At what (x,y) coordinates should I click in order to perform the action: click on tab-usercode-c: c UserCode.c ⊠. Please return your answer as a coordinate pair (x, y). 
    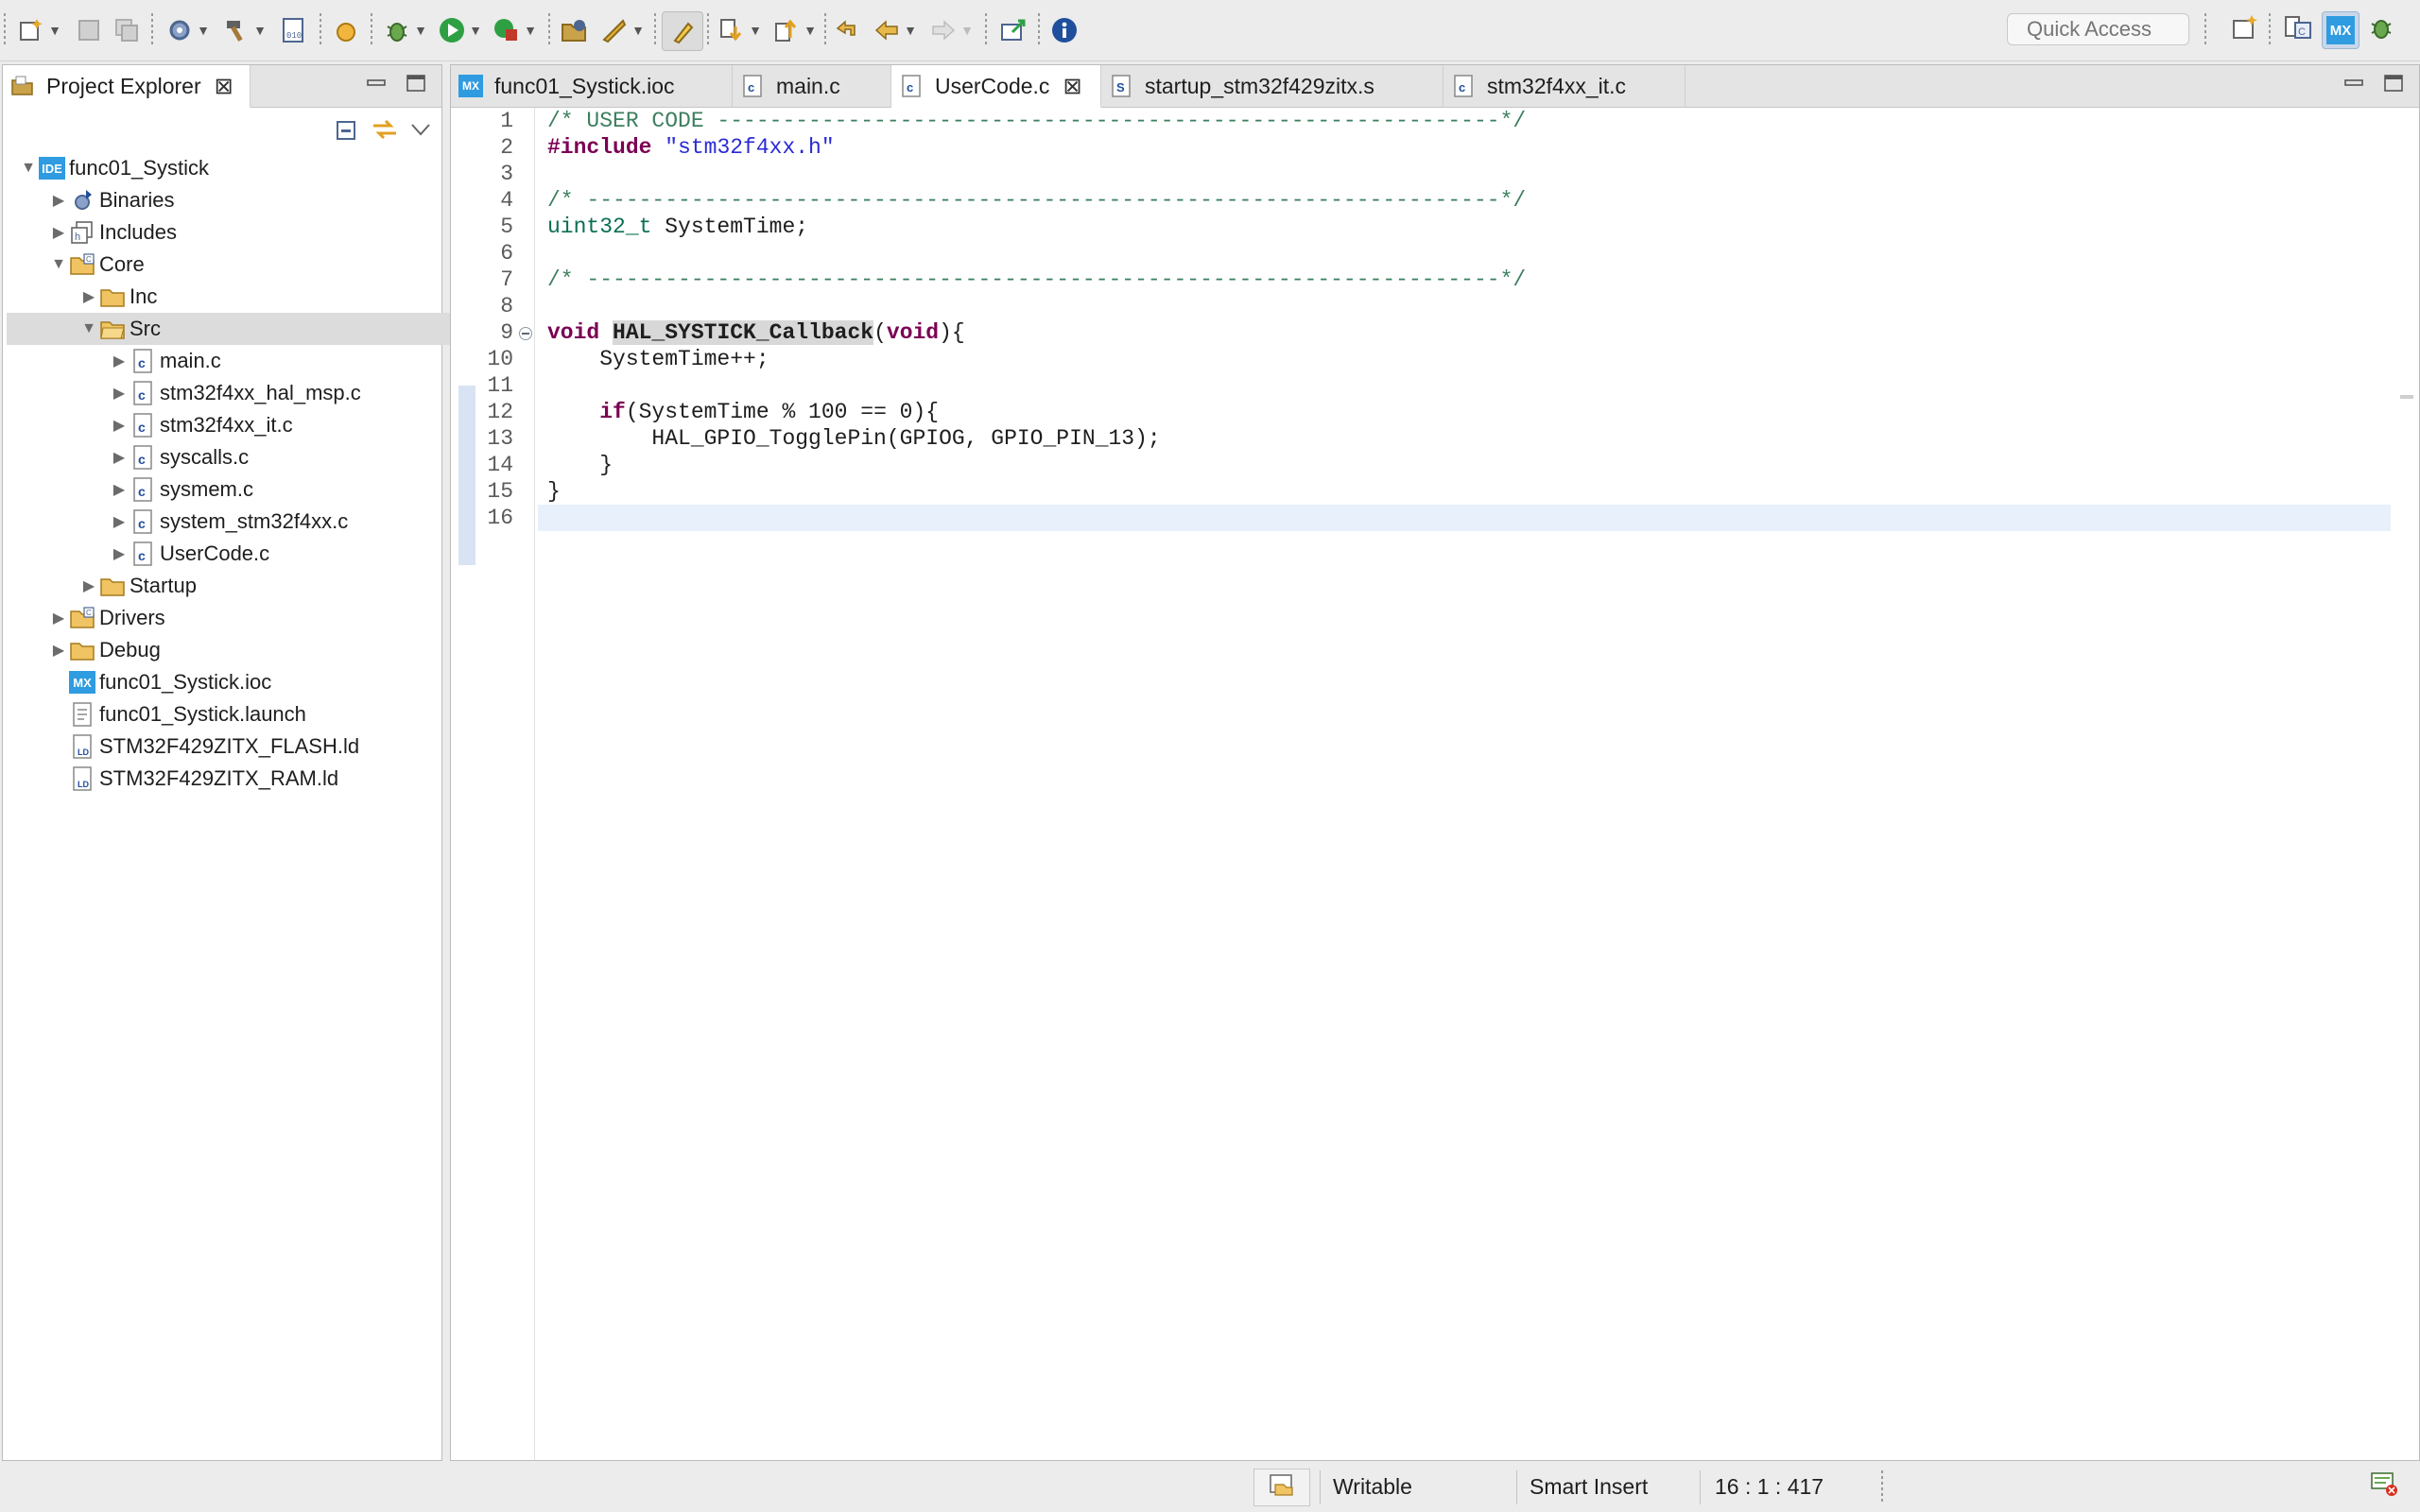
    Looking at the image, I should click on (996, 86).